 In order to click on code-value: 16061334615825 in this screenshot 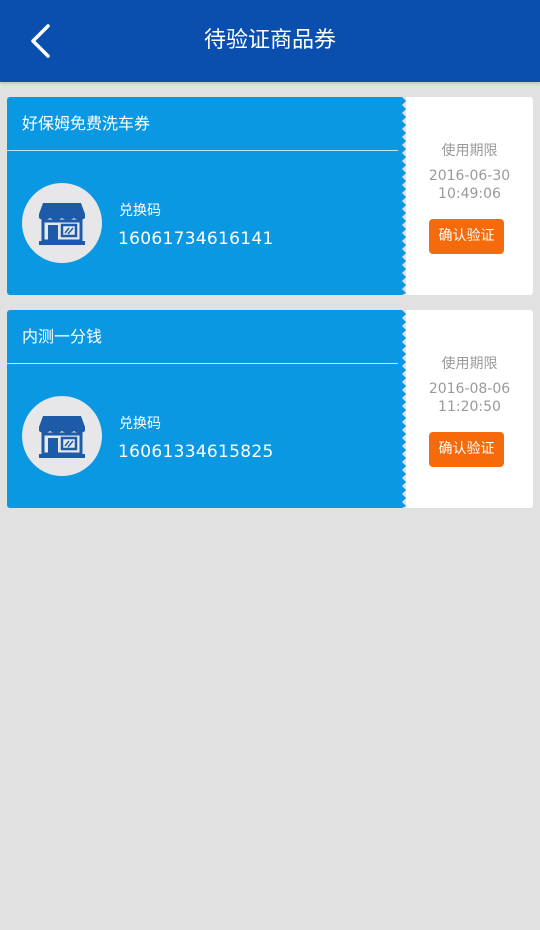, I will do `click(196, 452)`.